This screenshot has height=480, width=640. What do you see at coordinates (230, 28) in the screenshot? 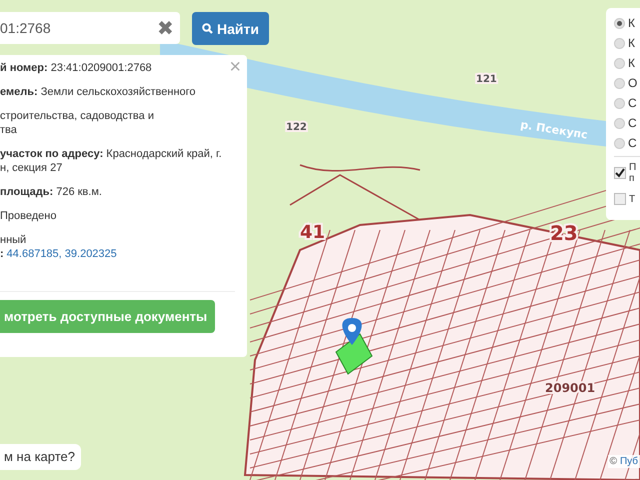
I see `search-button: Найти` at bounding box center [230, 28].